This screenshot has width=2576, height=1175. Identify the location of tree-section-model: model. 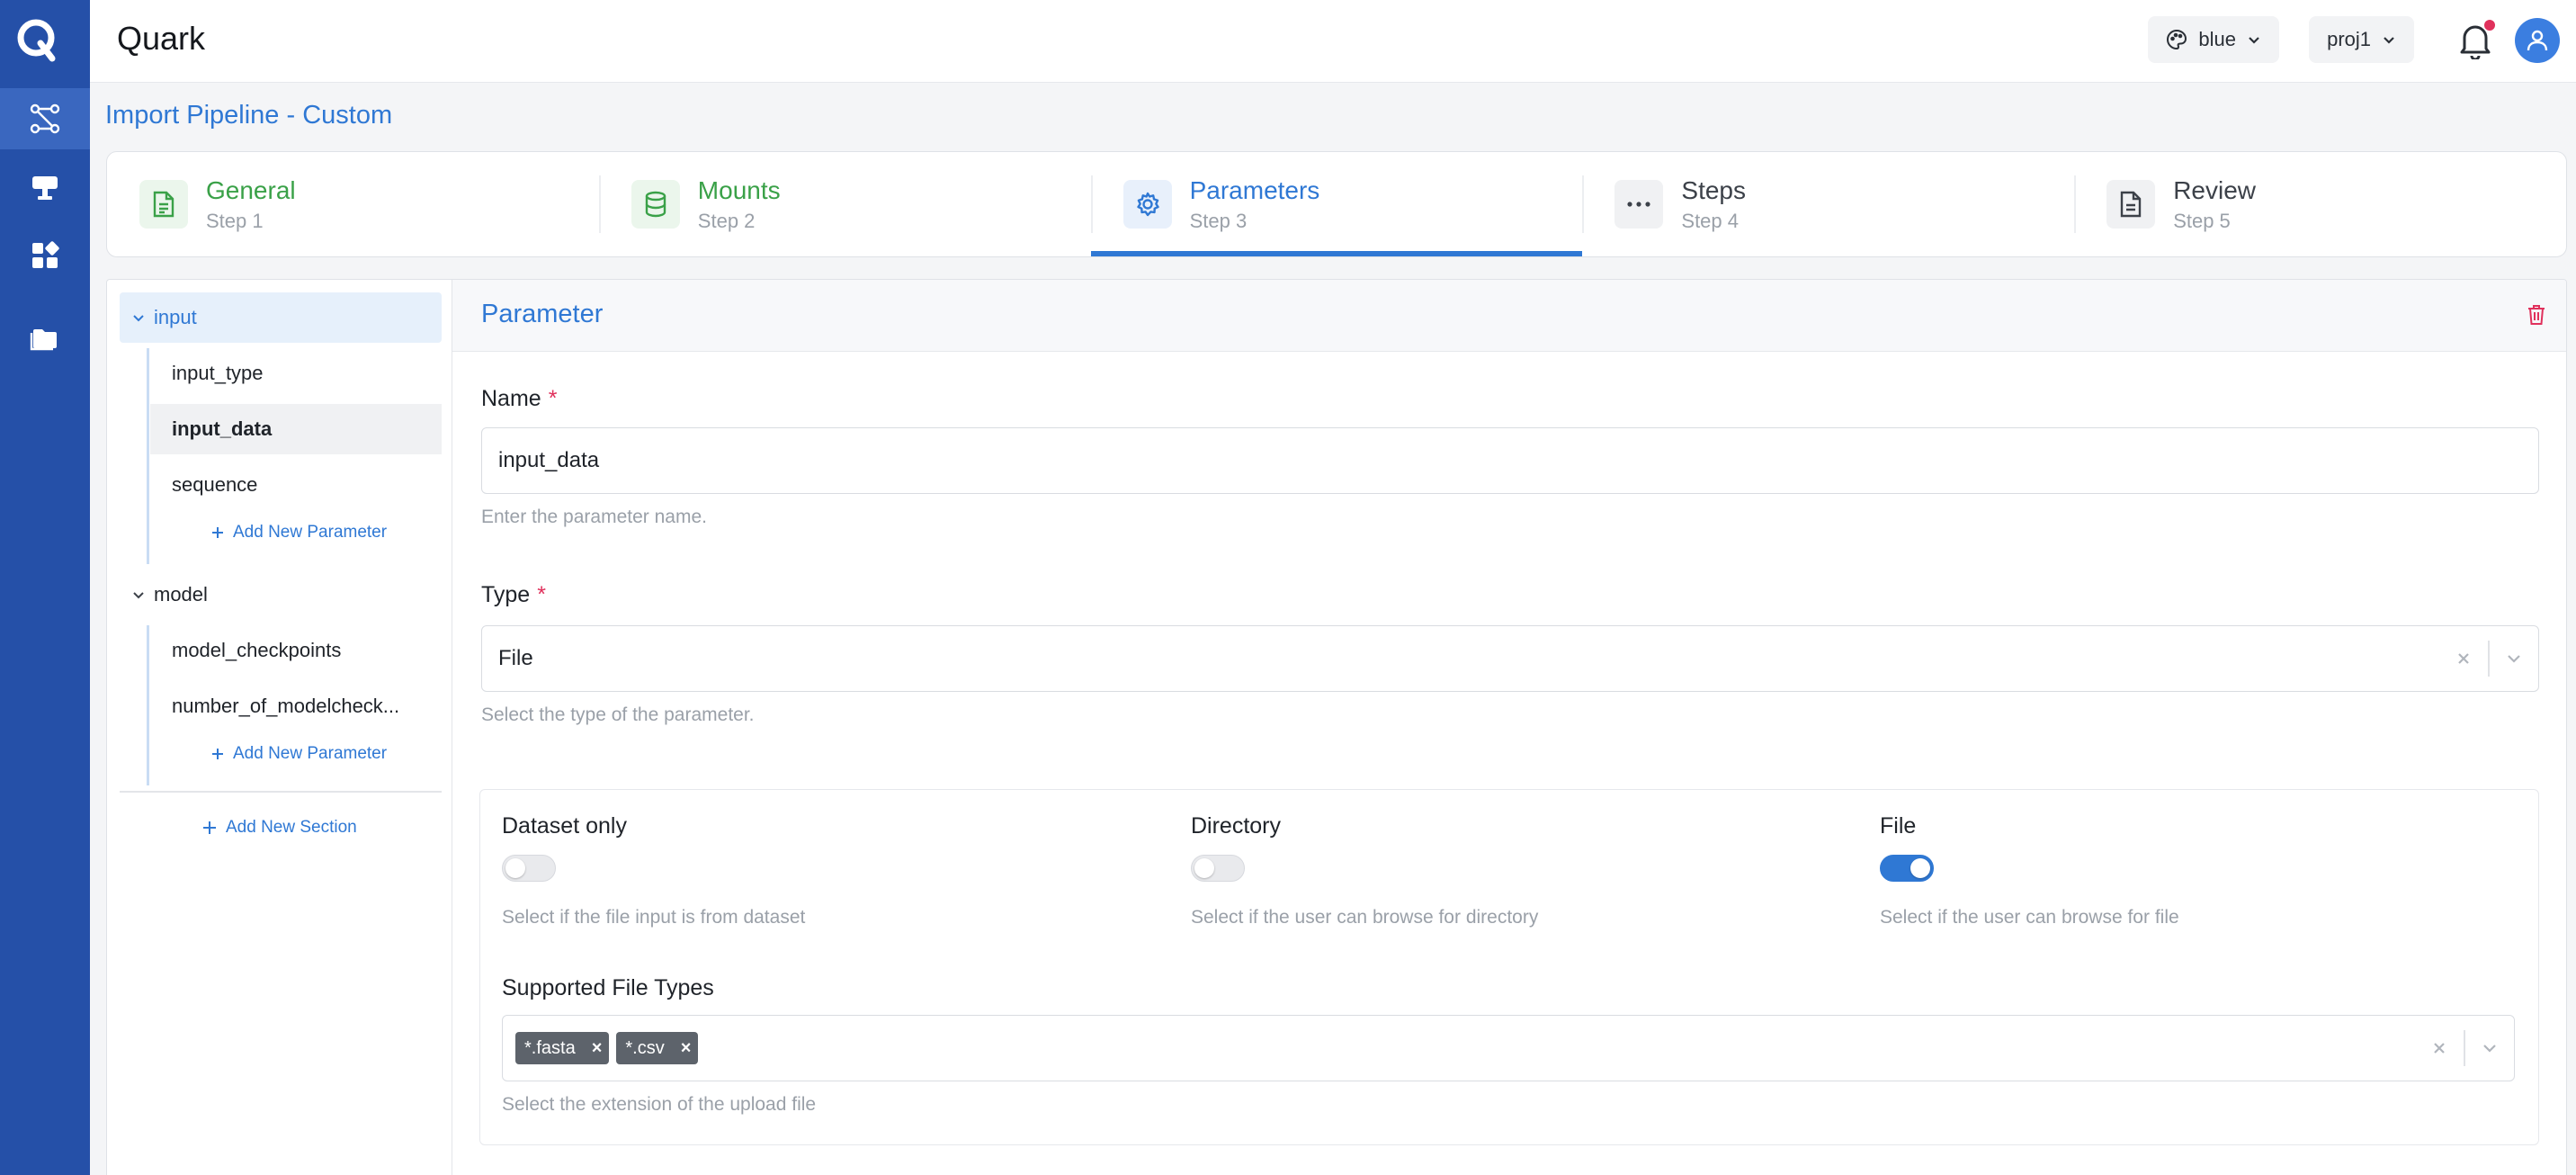
(281, 595).